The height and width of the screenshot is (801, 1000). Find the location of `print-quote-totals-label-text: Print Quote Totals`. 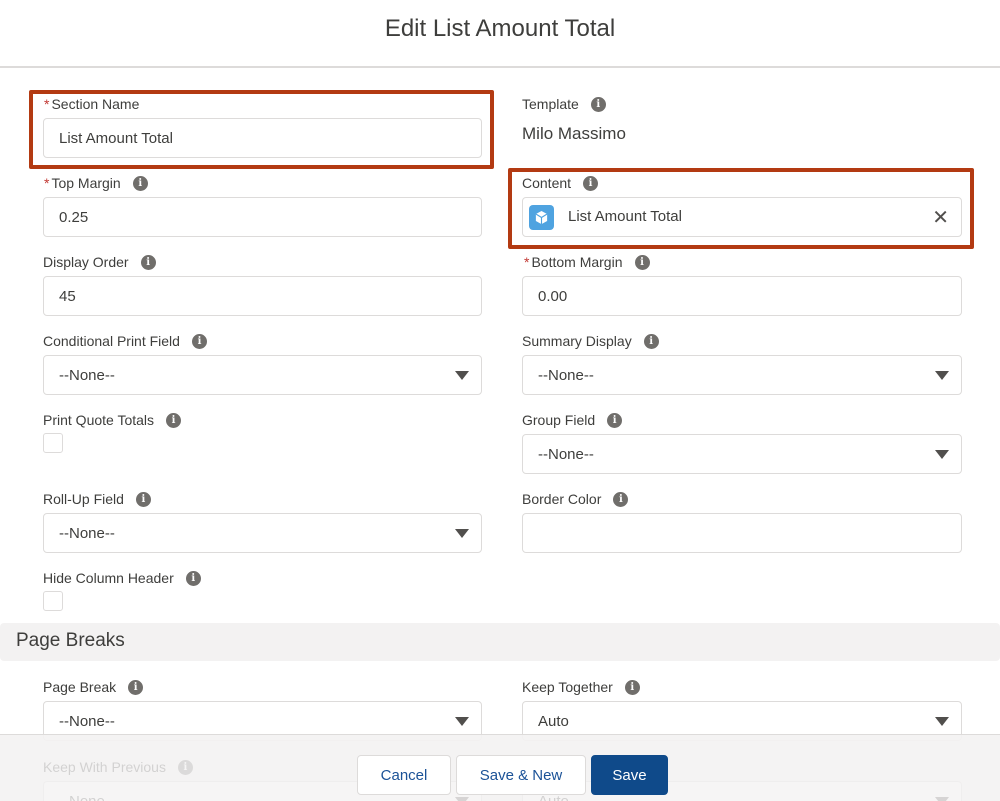

print-quote-totals-label-text: Print Quote Totals is located at coordinates (99, 420).